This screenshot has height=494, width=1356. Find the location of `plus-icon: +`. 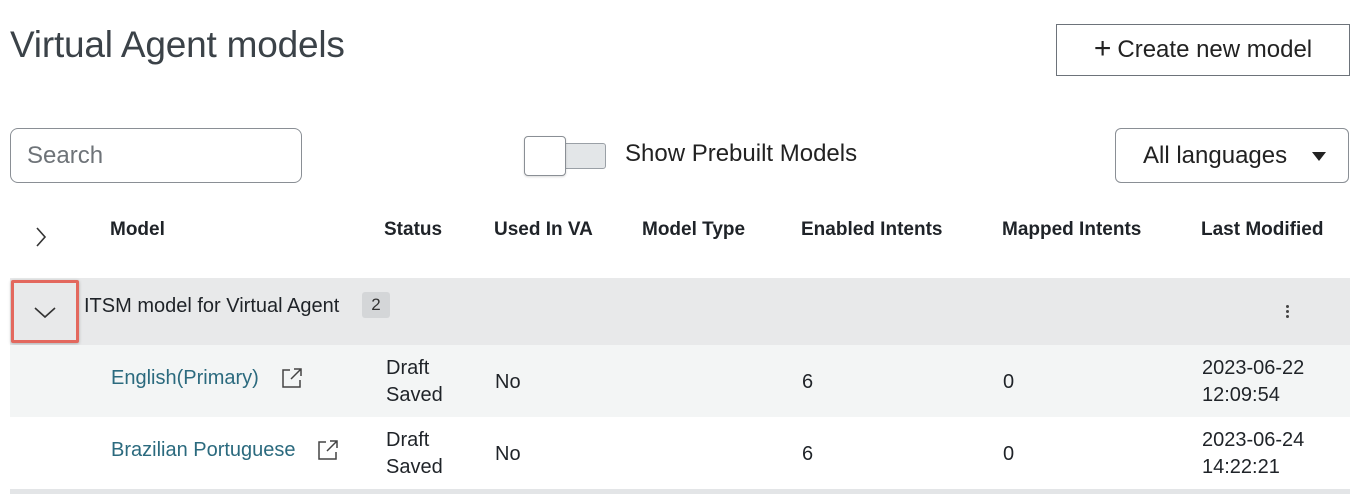

plus-icon: + is located at coordinates (1102, 48).